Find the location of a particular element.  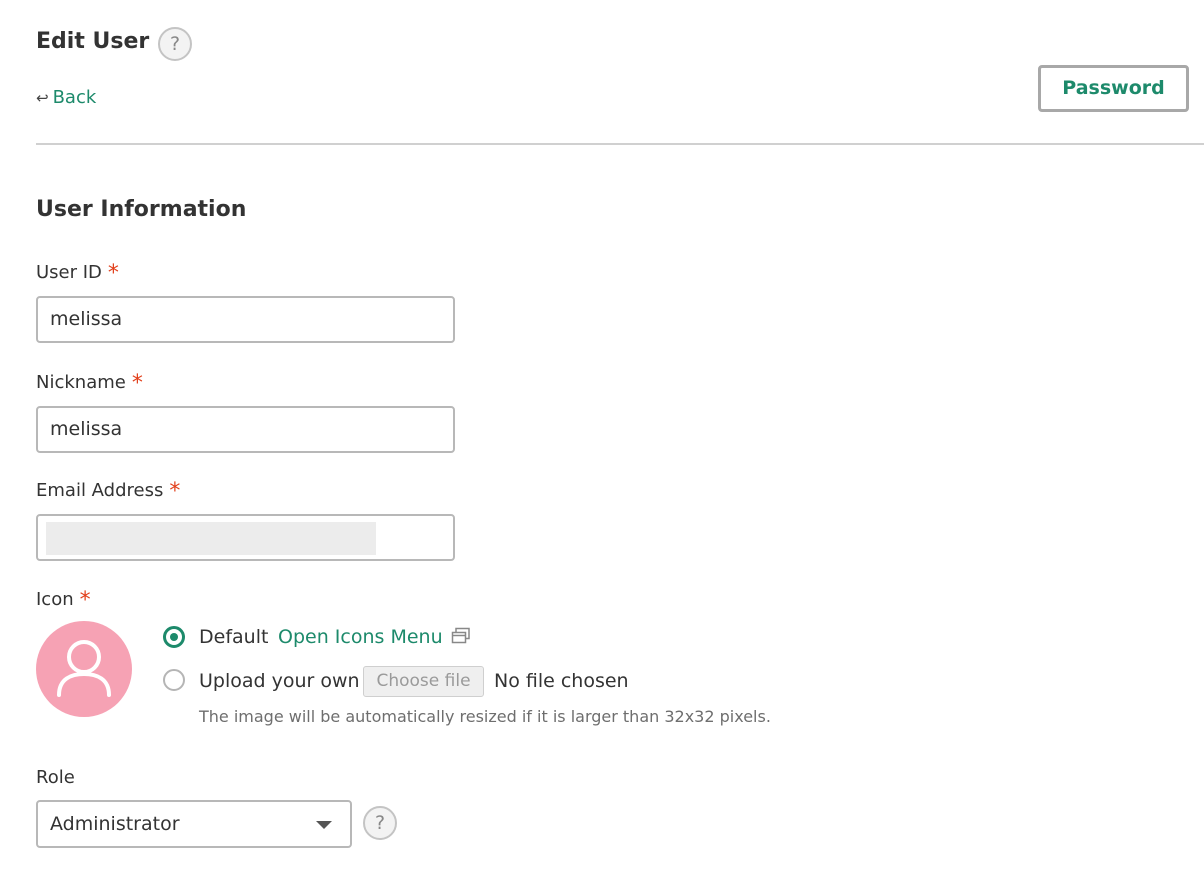

email-redacted-value is located at coordinates (211, 538).